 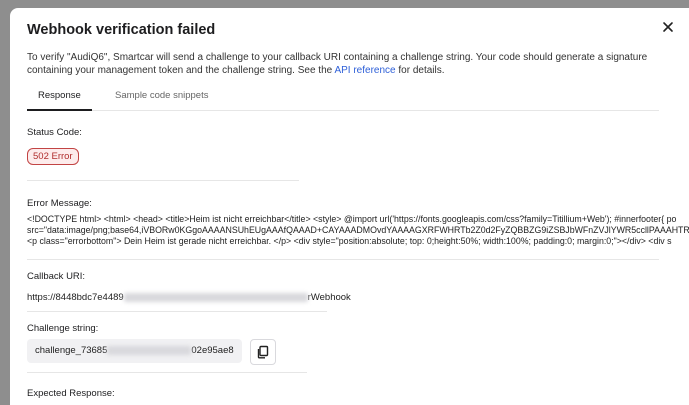 I want to click on tab-response: Response, so click(x=59, y=100).